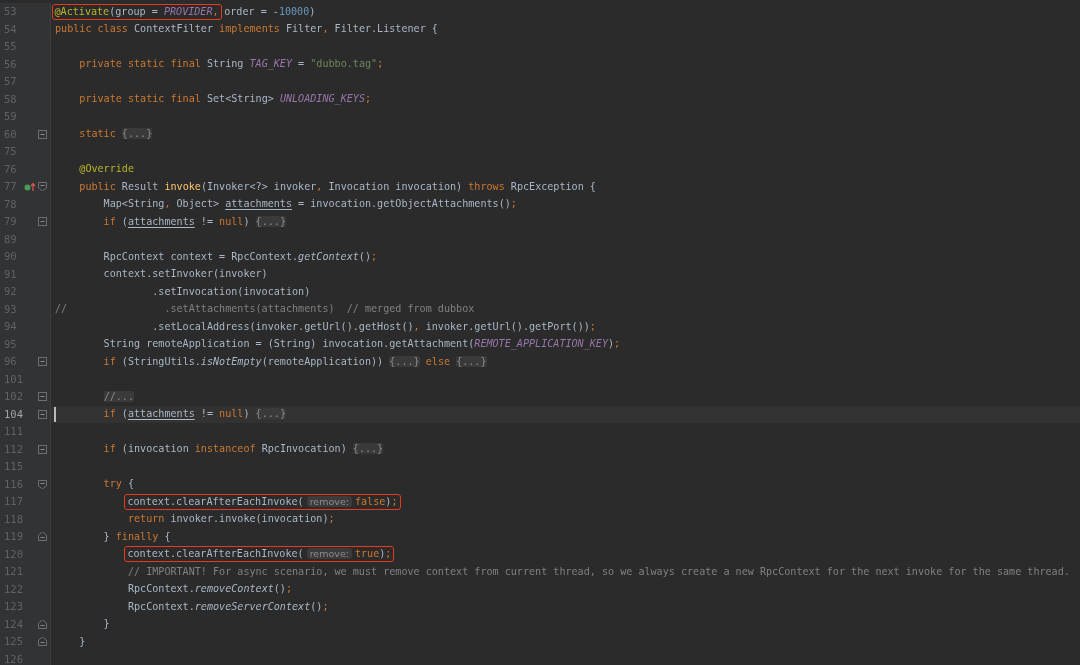 Image resolution: width=1080 pixels, height=665 pixels. Describe the element at coordinates (265, 309) in the screenshot. I see `code-text: // .setAttachments(attachments) // merged from dubbox` at that location.